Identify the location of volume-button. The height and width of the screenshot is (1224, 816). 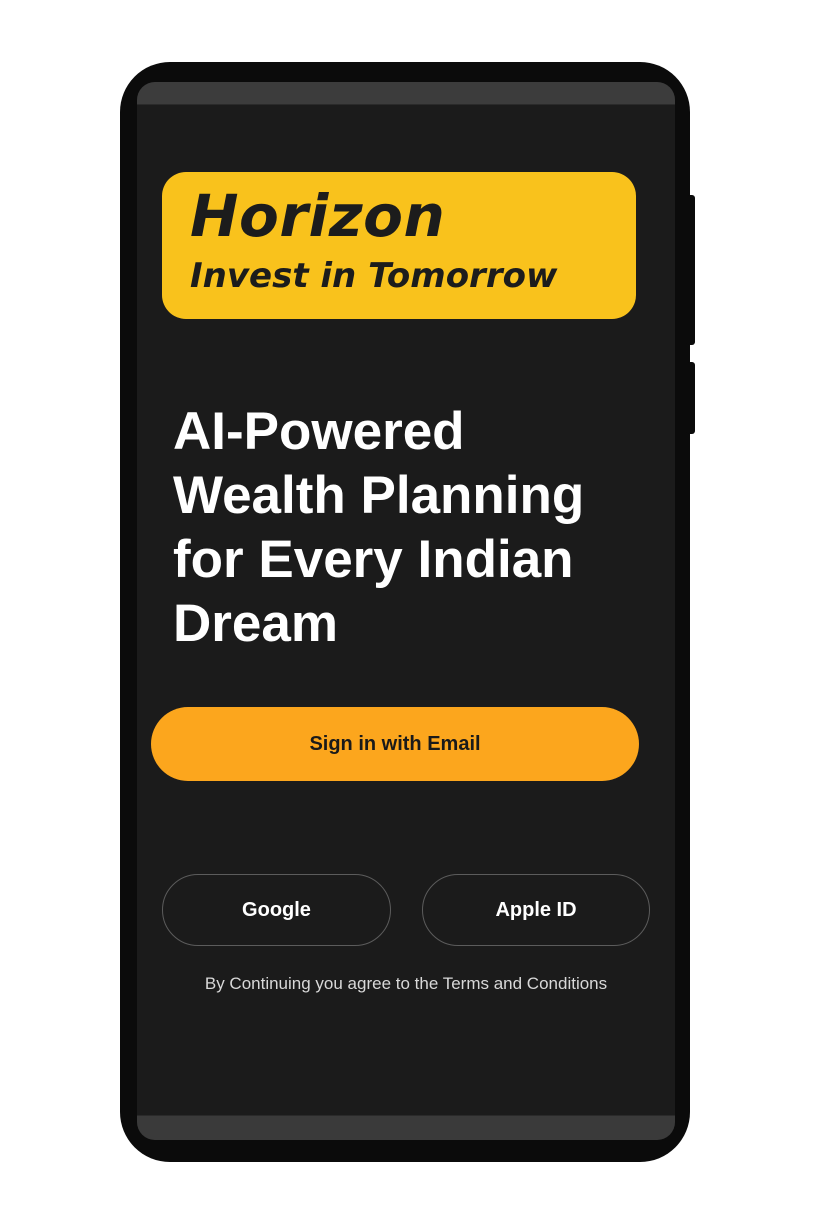
(690, 270).